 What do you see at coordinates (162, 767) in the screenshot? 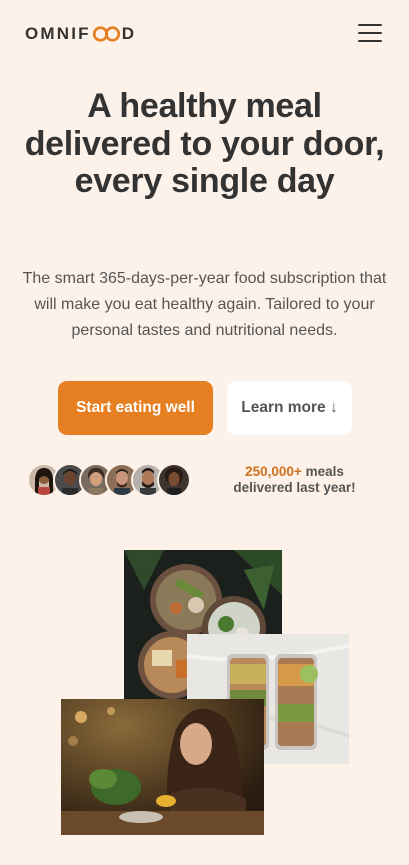
I see `woman-eating-photo` at bounding box center [162, 767].